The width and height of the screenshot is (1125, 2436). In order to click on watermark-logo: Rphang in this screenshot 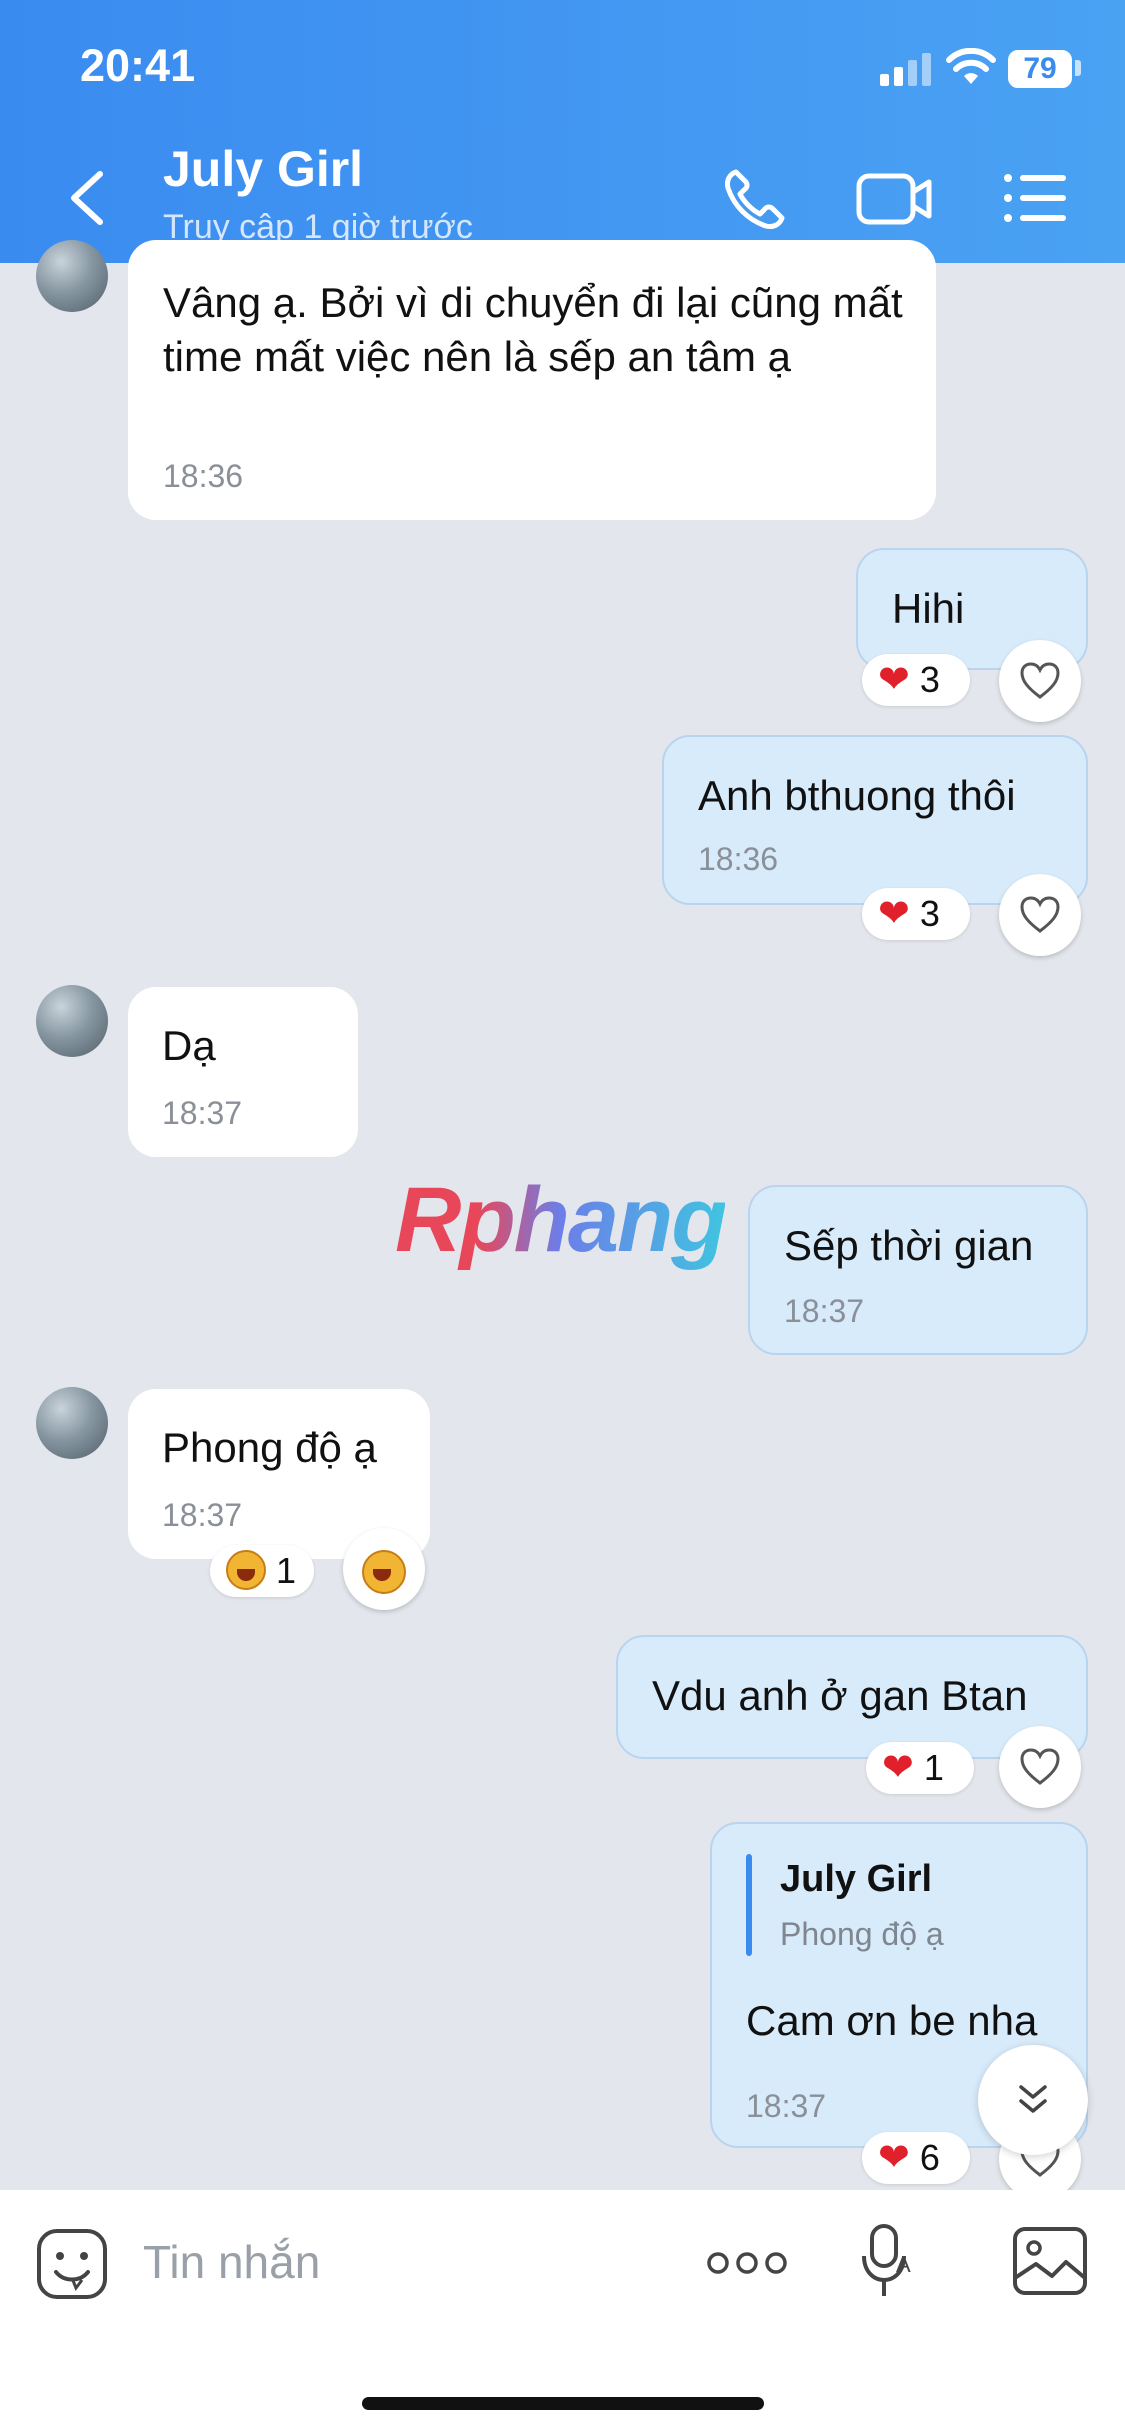, I will do `click(561, 1220)`.